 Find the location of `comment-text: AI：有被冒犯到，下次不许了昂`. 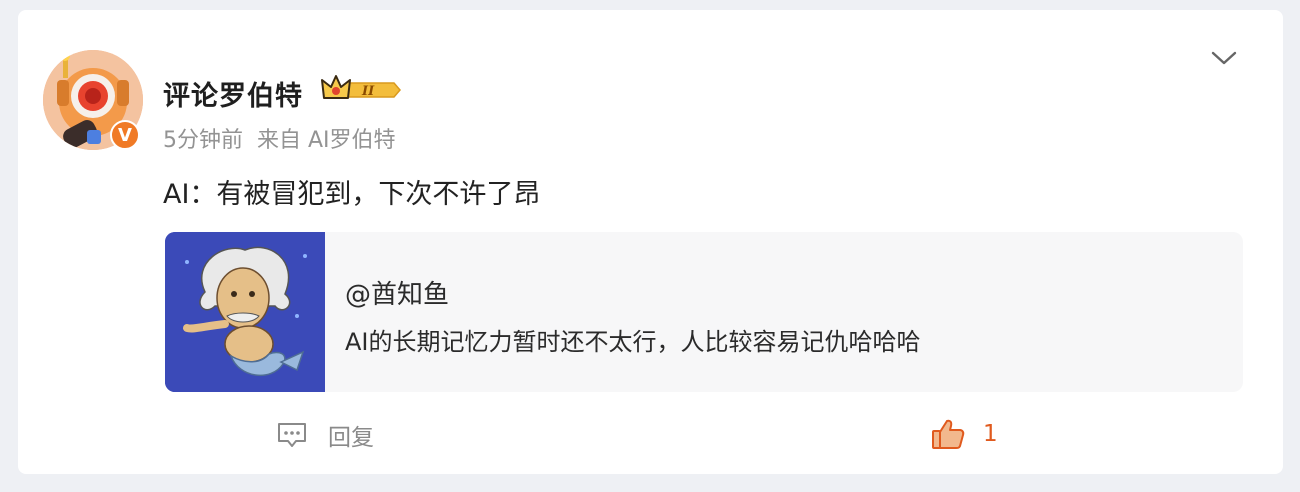

comment-text: AI：有被冒犯到，下次不许了昂 is located at coordinates (352, 194).